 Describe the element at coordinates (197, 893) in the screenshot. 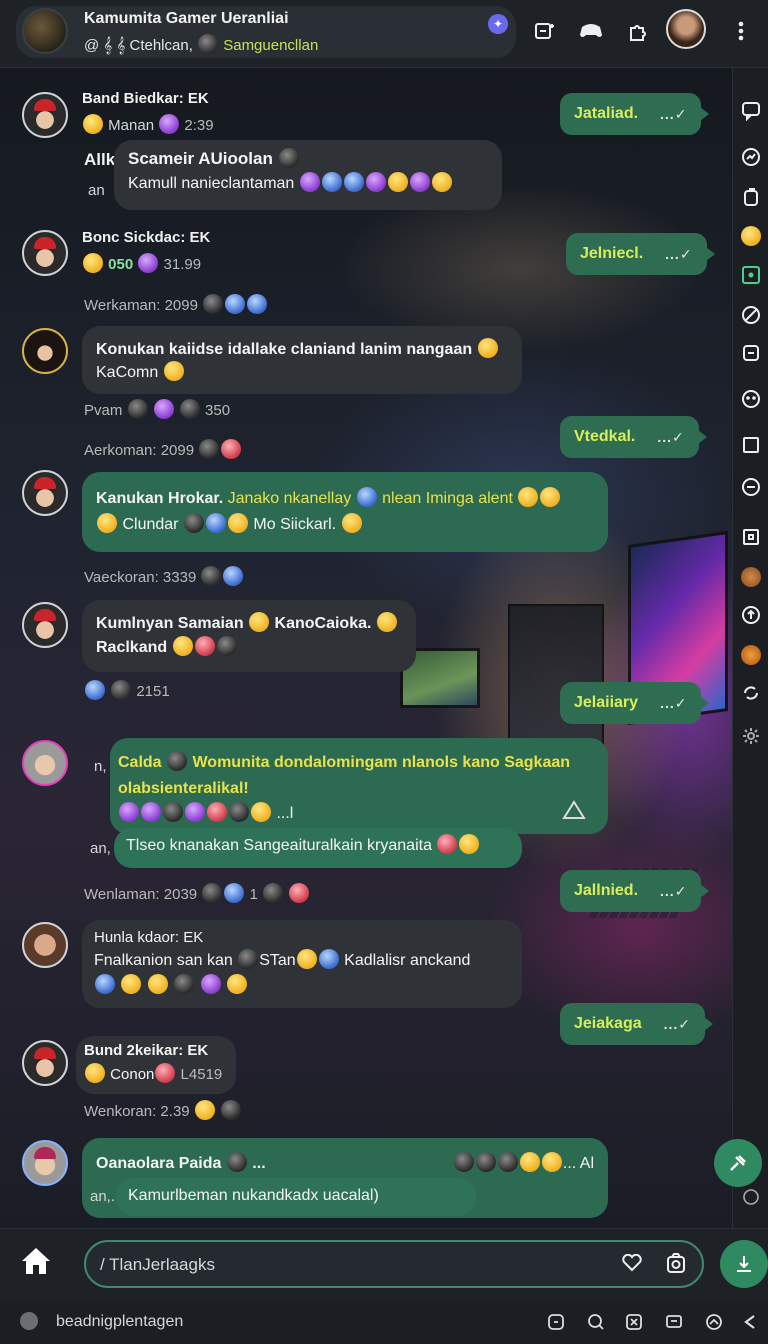

I see `reactions-row: Wenlaman: 2039 1` at that location.